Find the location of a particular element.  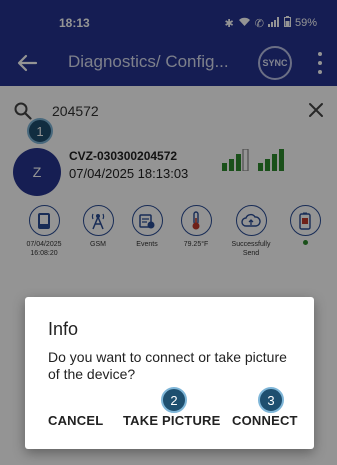

step-badge-number: 3 is located at coordinates (271, 400).